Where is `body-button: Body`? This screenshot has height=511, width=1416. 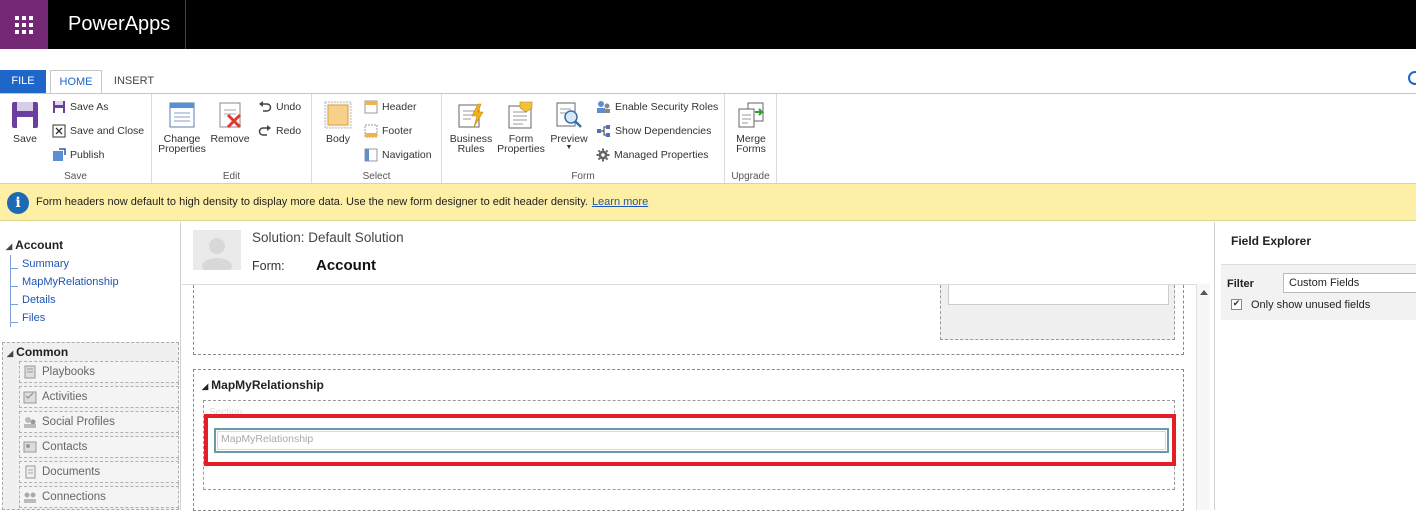 body-button: Body is located at coordinates (338, 122).